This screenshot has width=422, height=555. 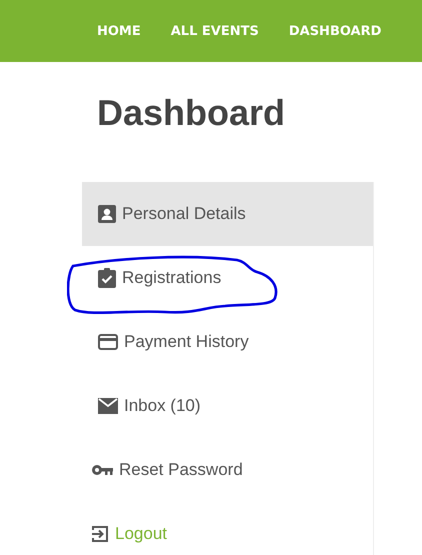 I want to click on sidebar-item: Personal Details, so click(x=227, y=214).